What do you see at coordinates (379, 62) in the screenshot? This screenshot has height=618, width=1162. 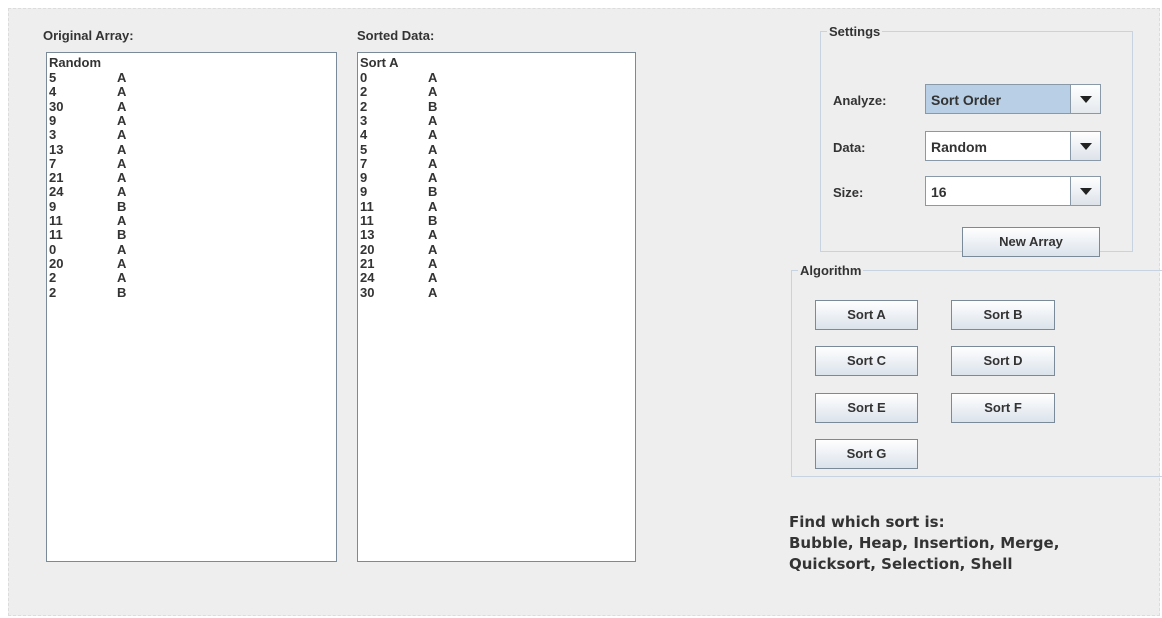 I see `sorted-data-header: Sort A` at bounding box center [379, 62].